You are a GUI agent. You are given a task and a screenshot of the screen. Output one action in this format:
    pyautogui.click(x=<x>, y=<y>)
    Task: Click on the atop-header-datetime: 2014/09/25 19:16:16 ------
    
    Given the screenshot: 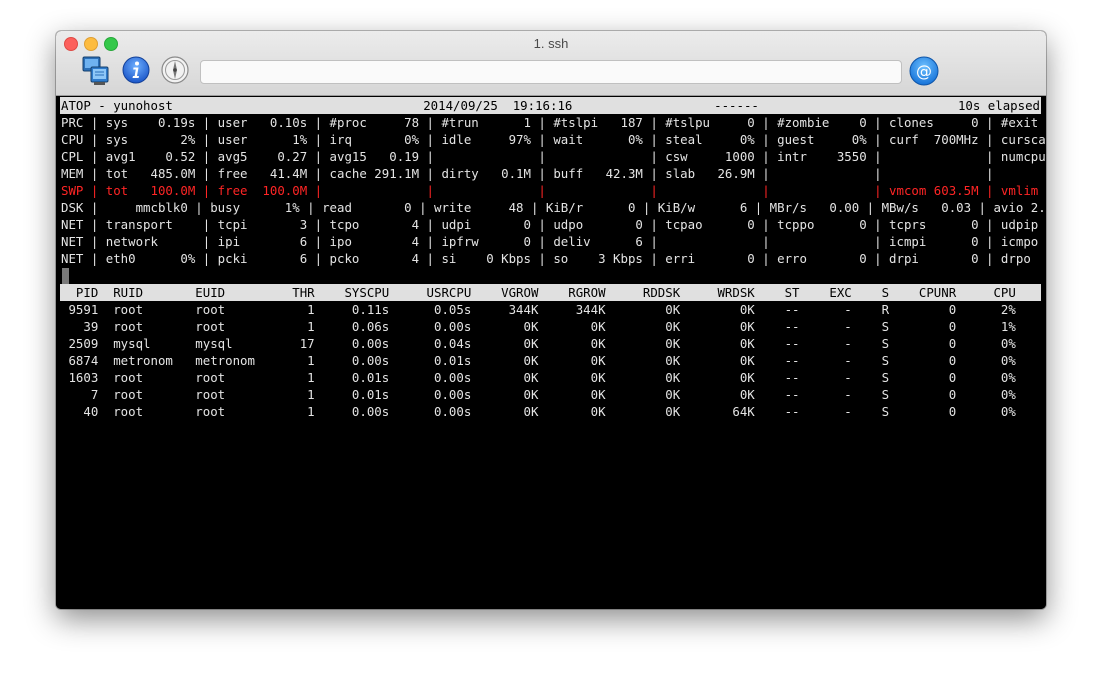 What is the action you would take?
    pyautogui.click(x=591, y=105)
    